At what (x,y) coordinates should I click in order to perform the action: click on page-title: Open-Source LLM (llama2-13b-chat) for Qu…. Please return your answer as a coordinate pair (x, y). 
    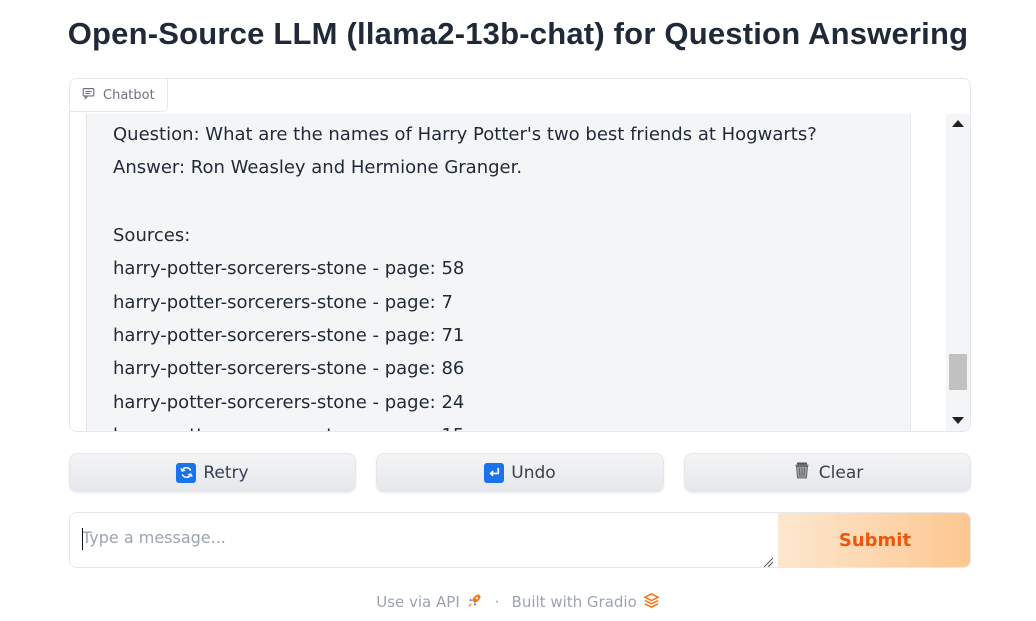
    Looking at the image, I should click on (518, 33).